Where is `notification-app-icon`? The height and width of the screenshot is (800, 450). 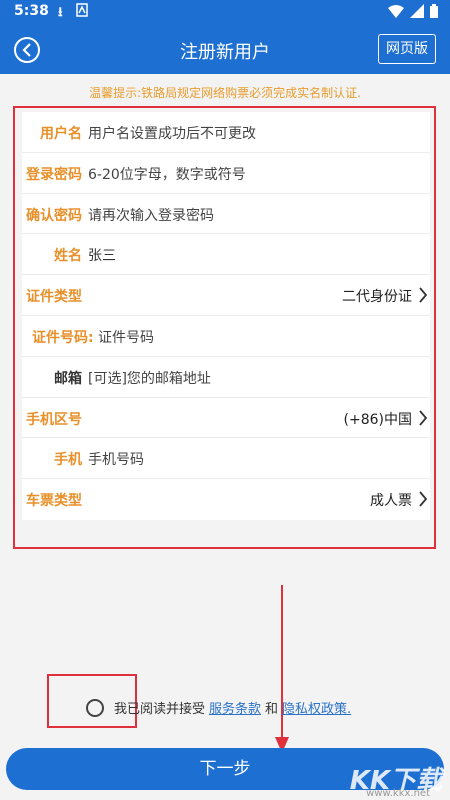 notification-app-icon is located at coordinates (82, 12).